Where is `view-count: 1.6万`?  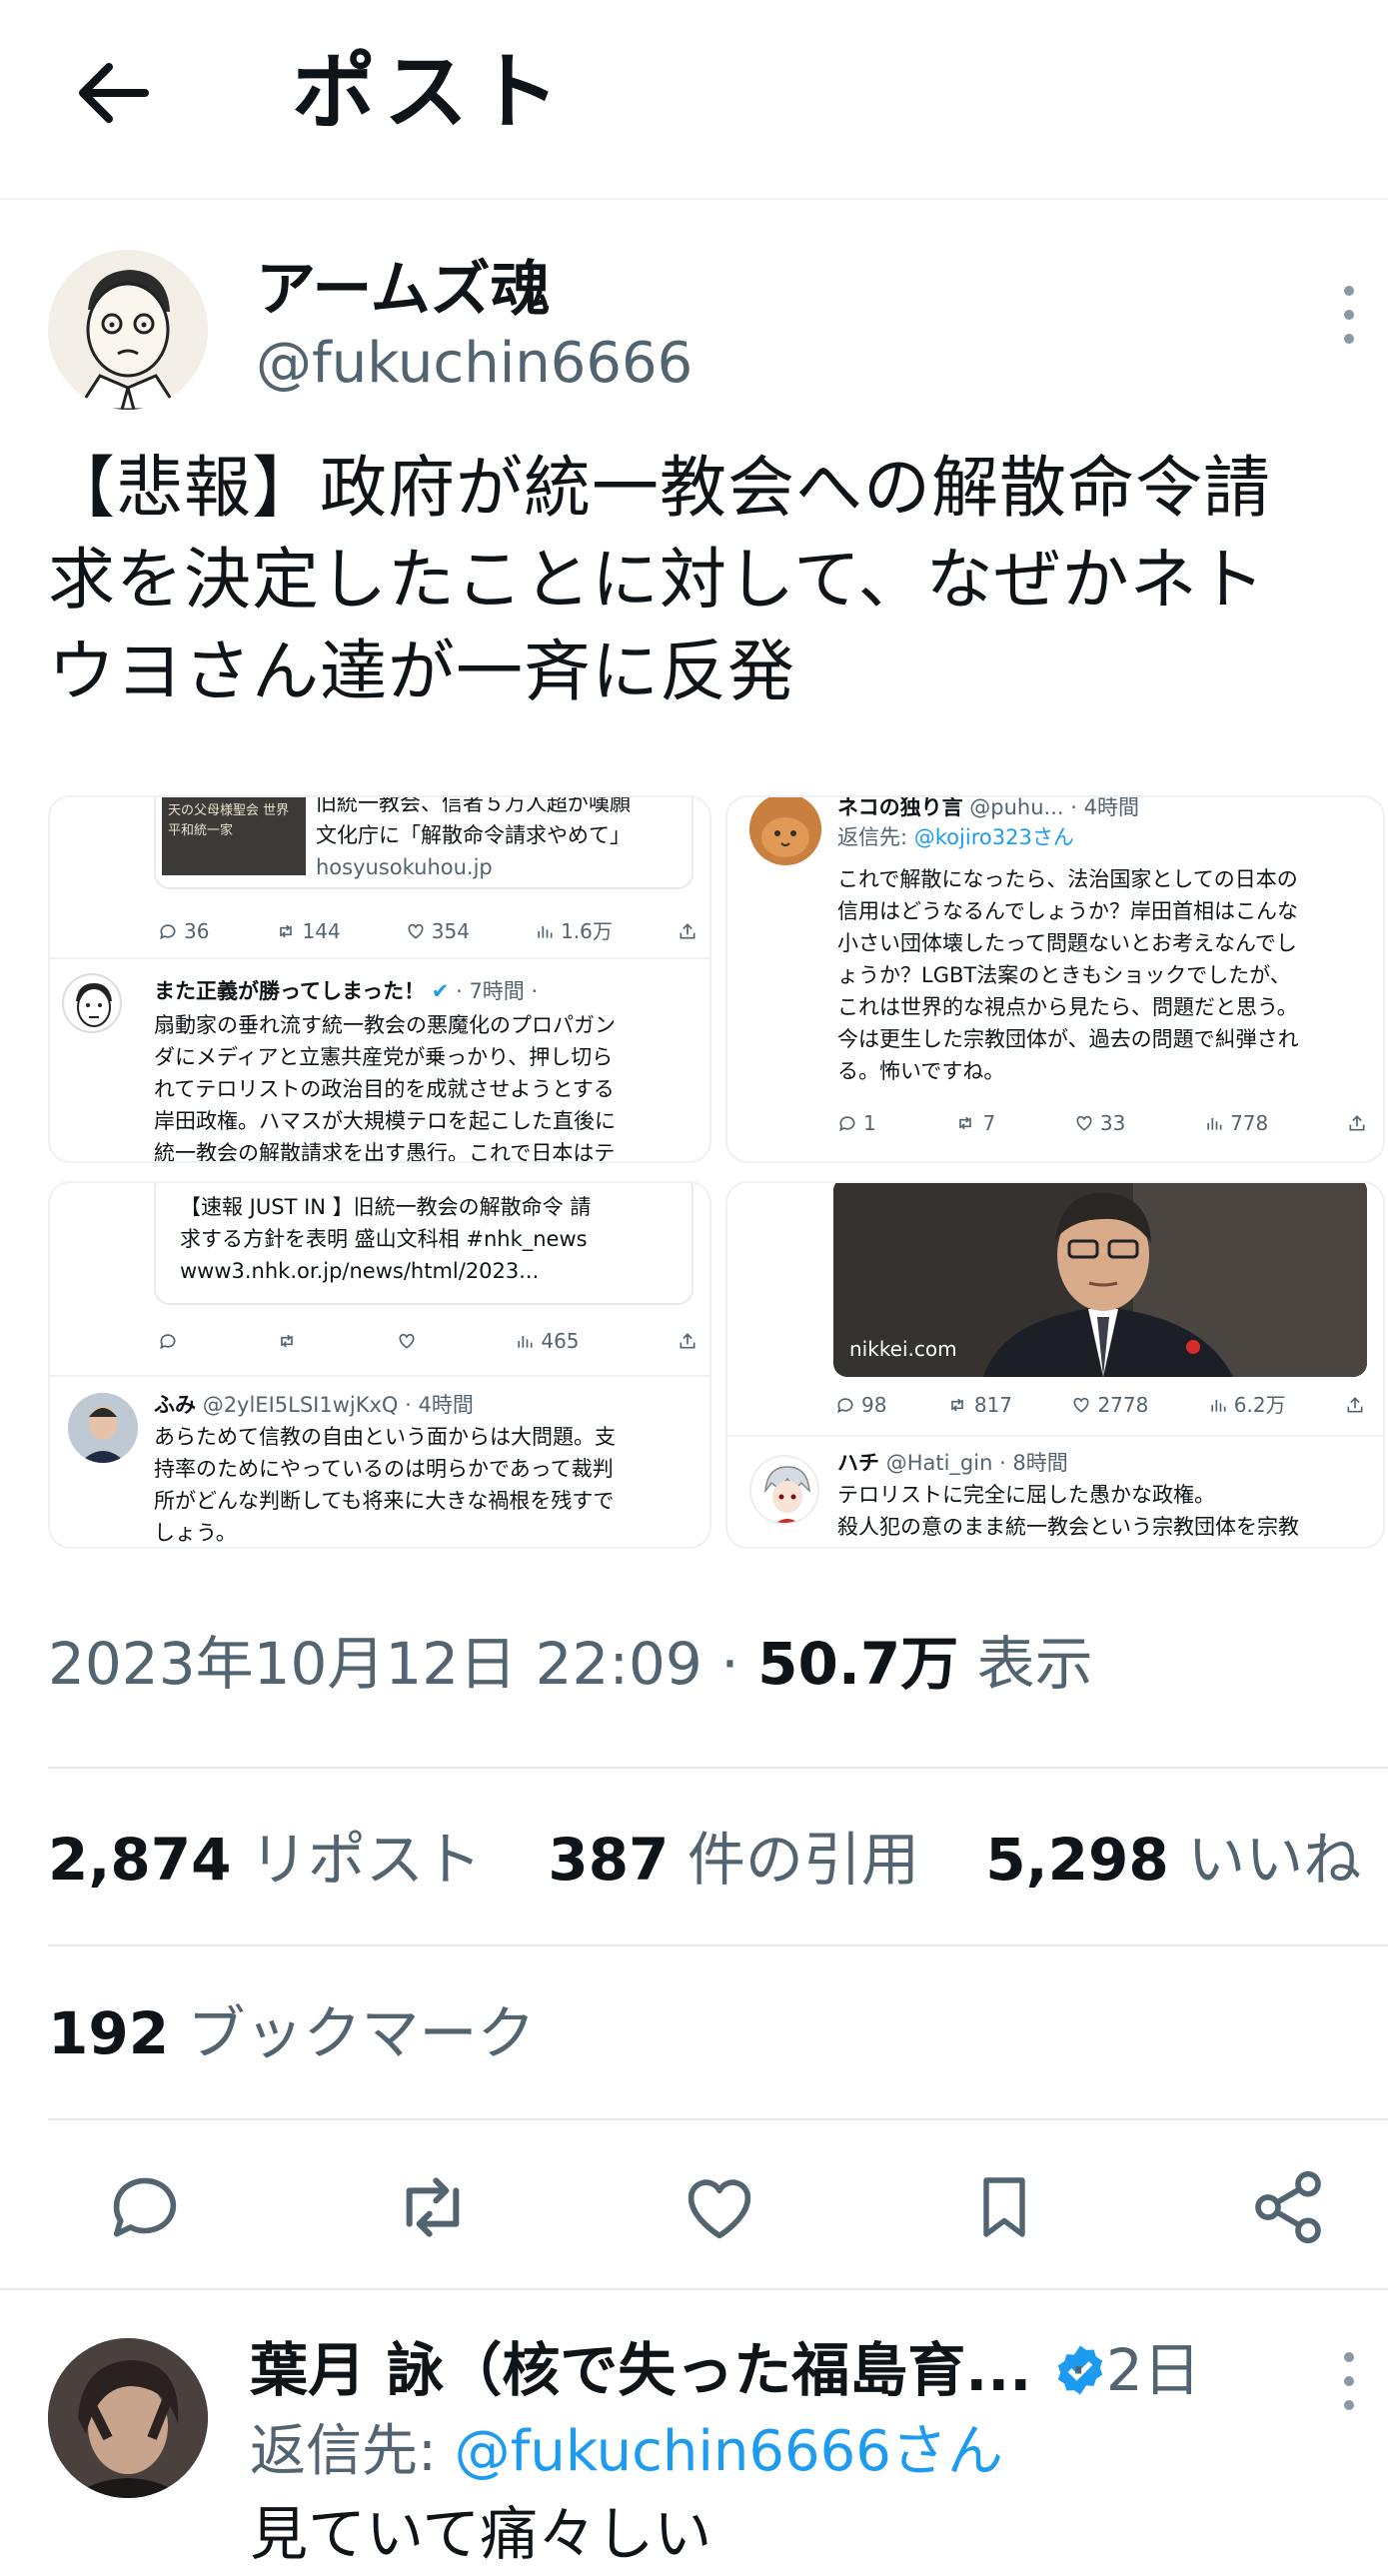
view-count: 1.6万 is located at coordinates (574, 931).